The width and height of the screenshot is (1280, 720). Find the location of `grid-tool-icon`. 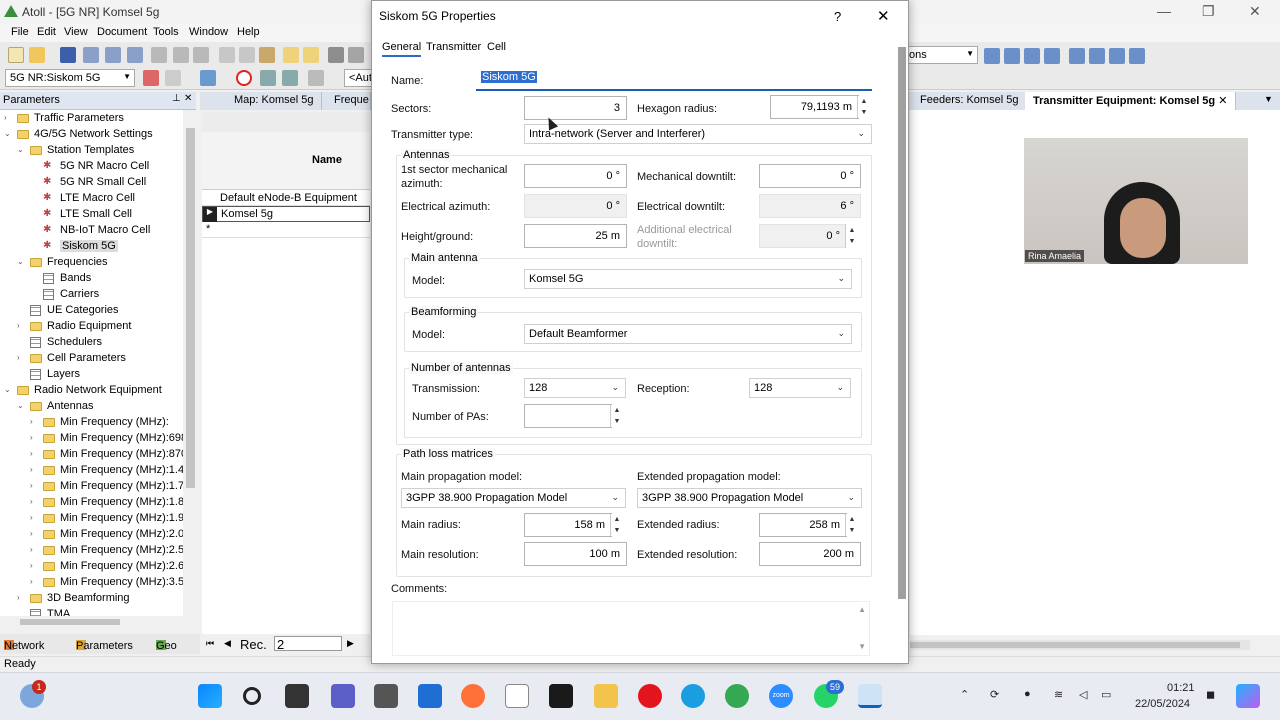

grid-tool-icon is located at coordinates (268, 78).